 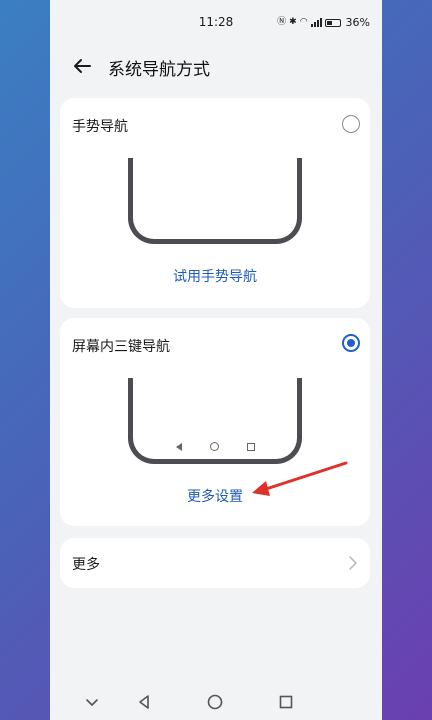 What do you see at coordinates (316, 22) in the screenshot?
I see `signal-icon` at bounding box center [316, 22].